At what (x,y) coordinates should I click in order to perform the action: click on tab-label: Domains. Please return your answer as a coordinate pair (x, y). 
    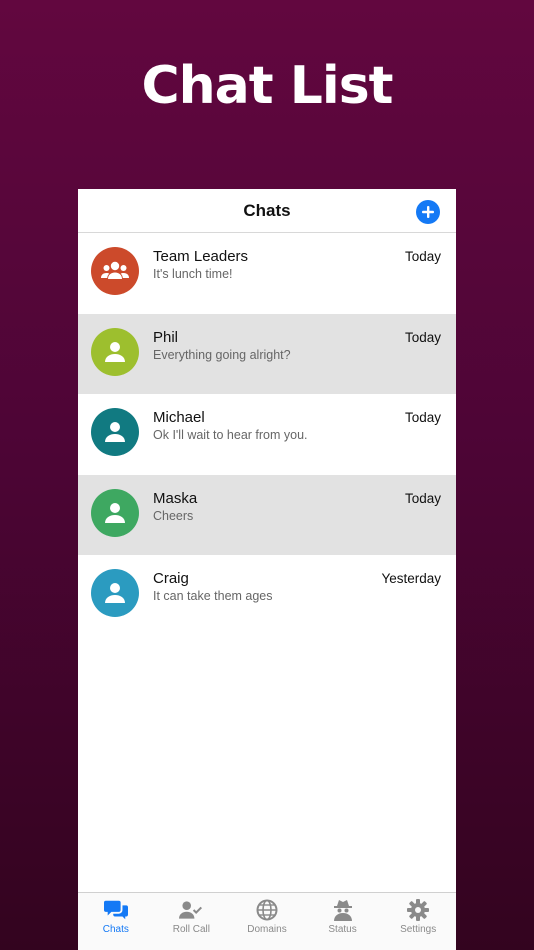
    Looking at the image, I should click on (267, 929).